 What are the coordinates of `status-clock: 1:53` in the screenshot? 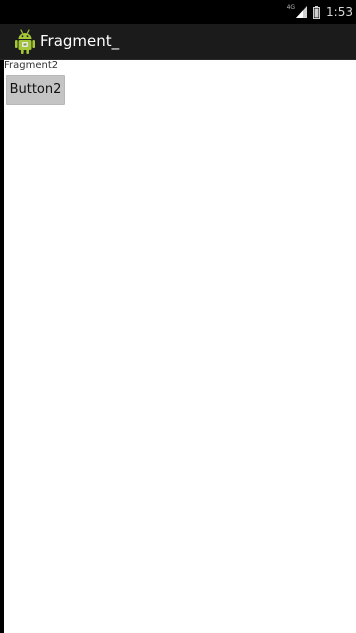 It's located at (339, 12).